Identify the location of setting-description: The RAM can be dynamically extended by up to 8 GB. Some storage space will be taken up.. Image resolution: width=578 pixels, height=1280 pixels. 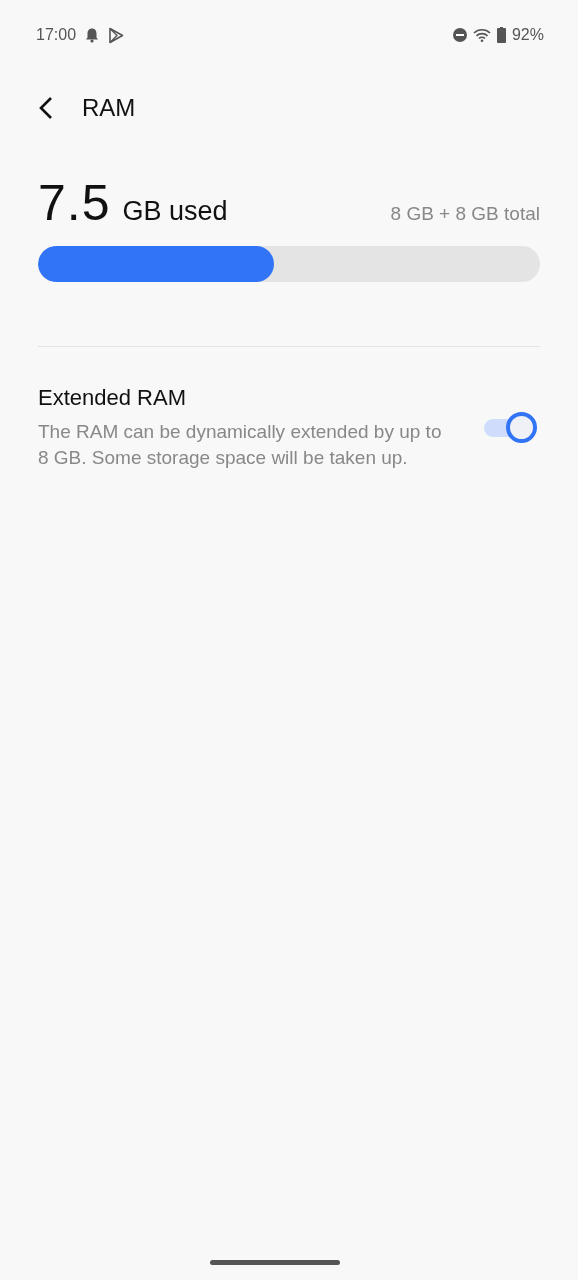
(240, 445).